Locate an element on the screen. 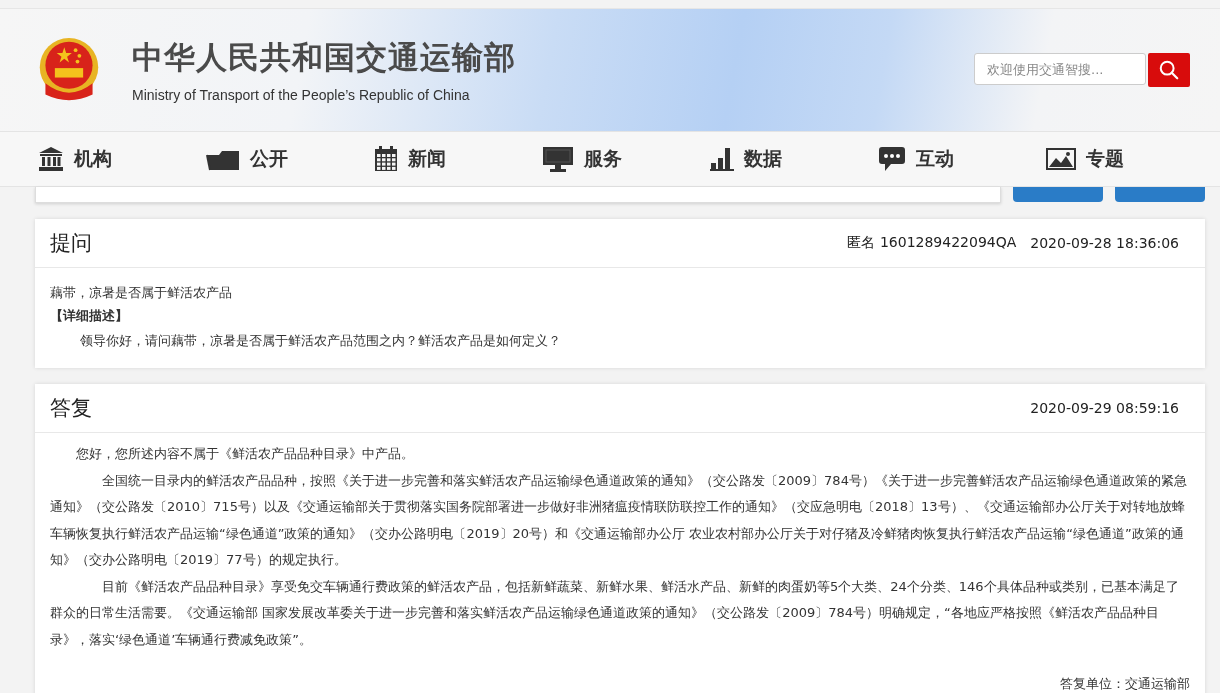  monitor-icon is located at coordinates (558, 159).